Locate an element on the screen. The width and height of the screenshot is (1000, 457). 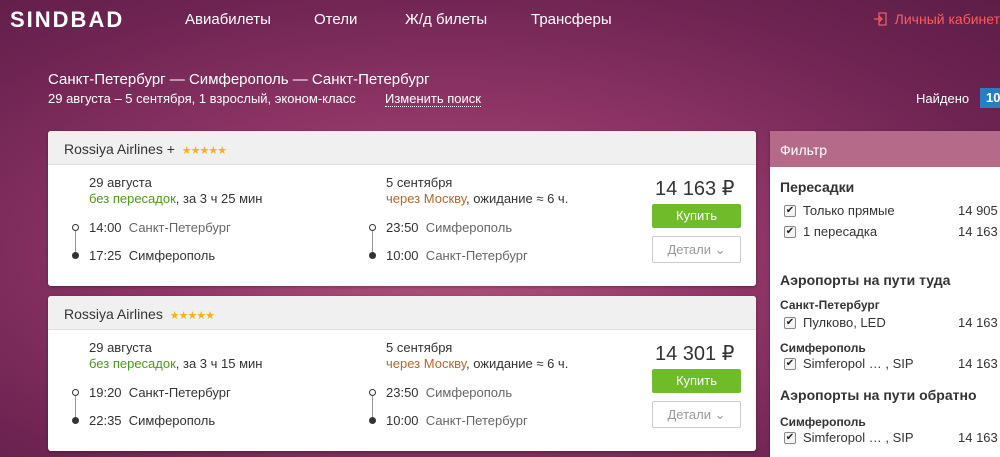
filter-option-direct: ✔ Только прямые 14 905 is located at coordinates (892, 212).